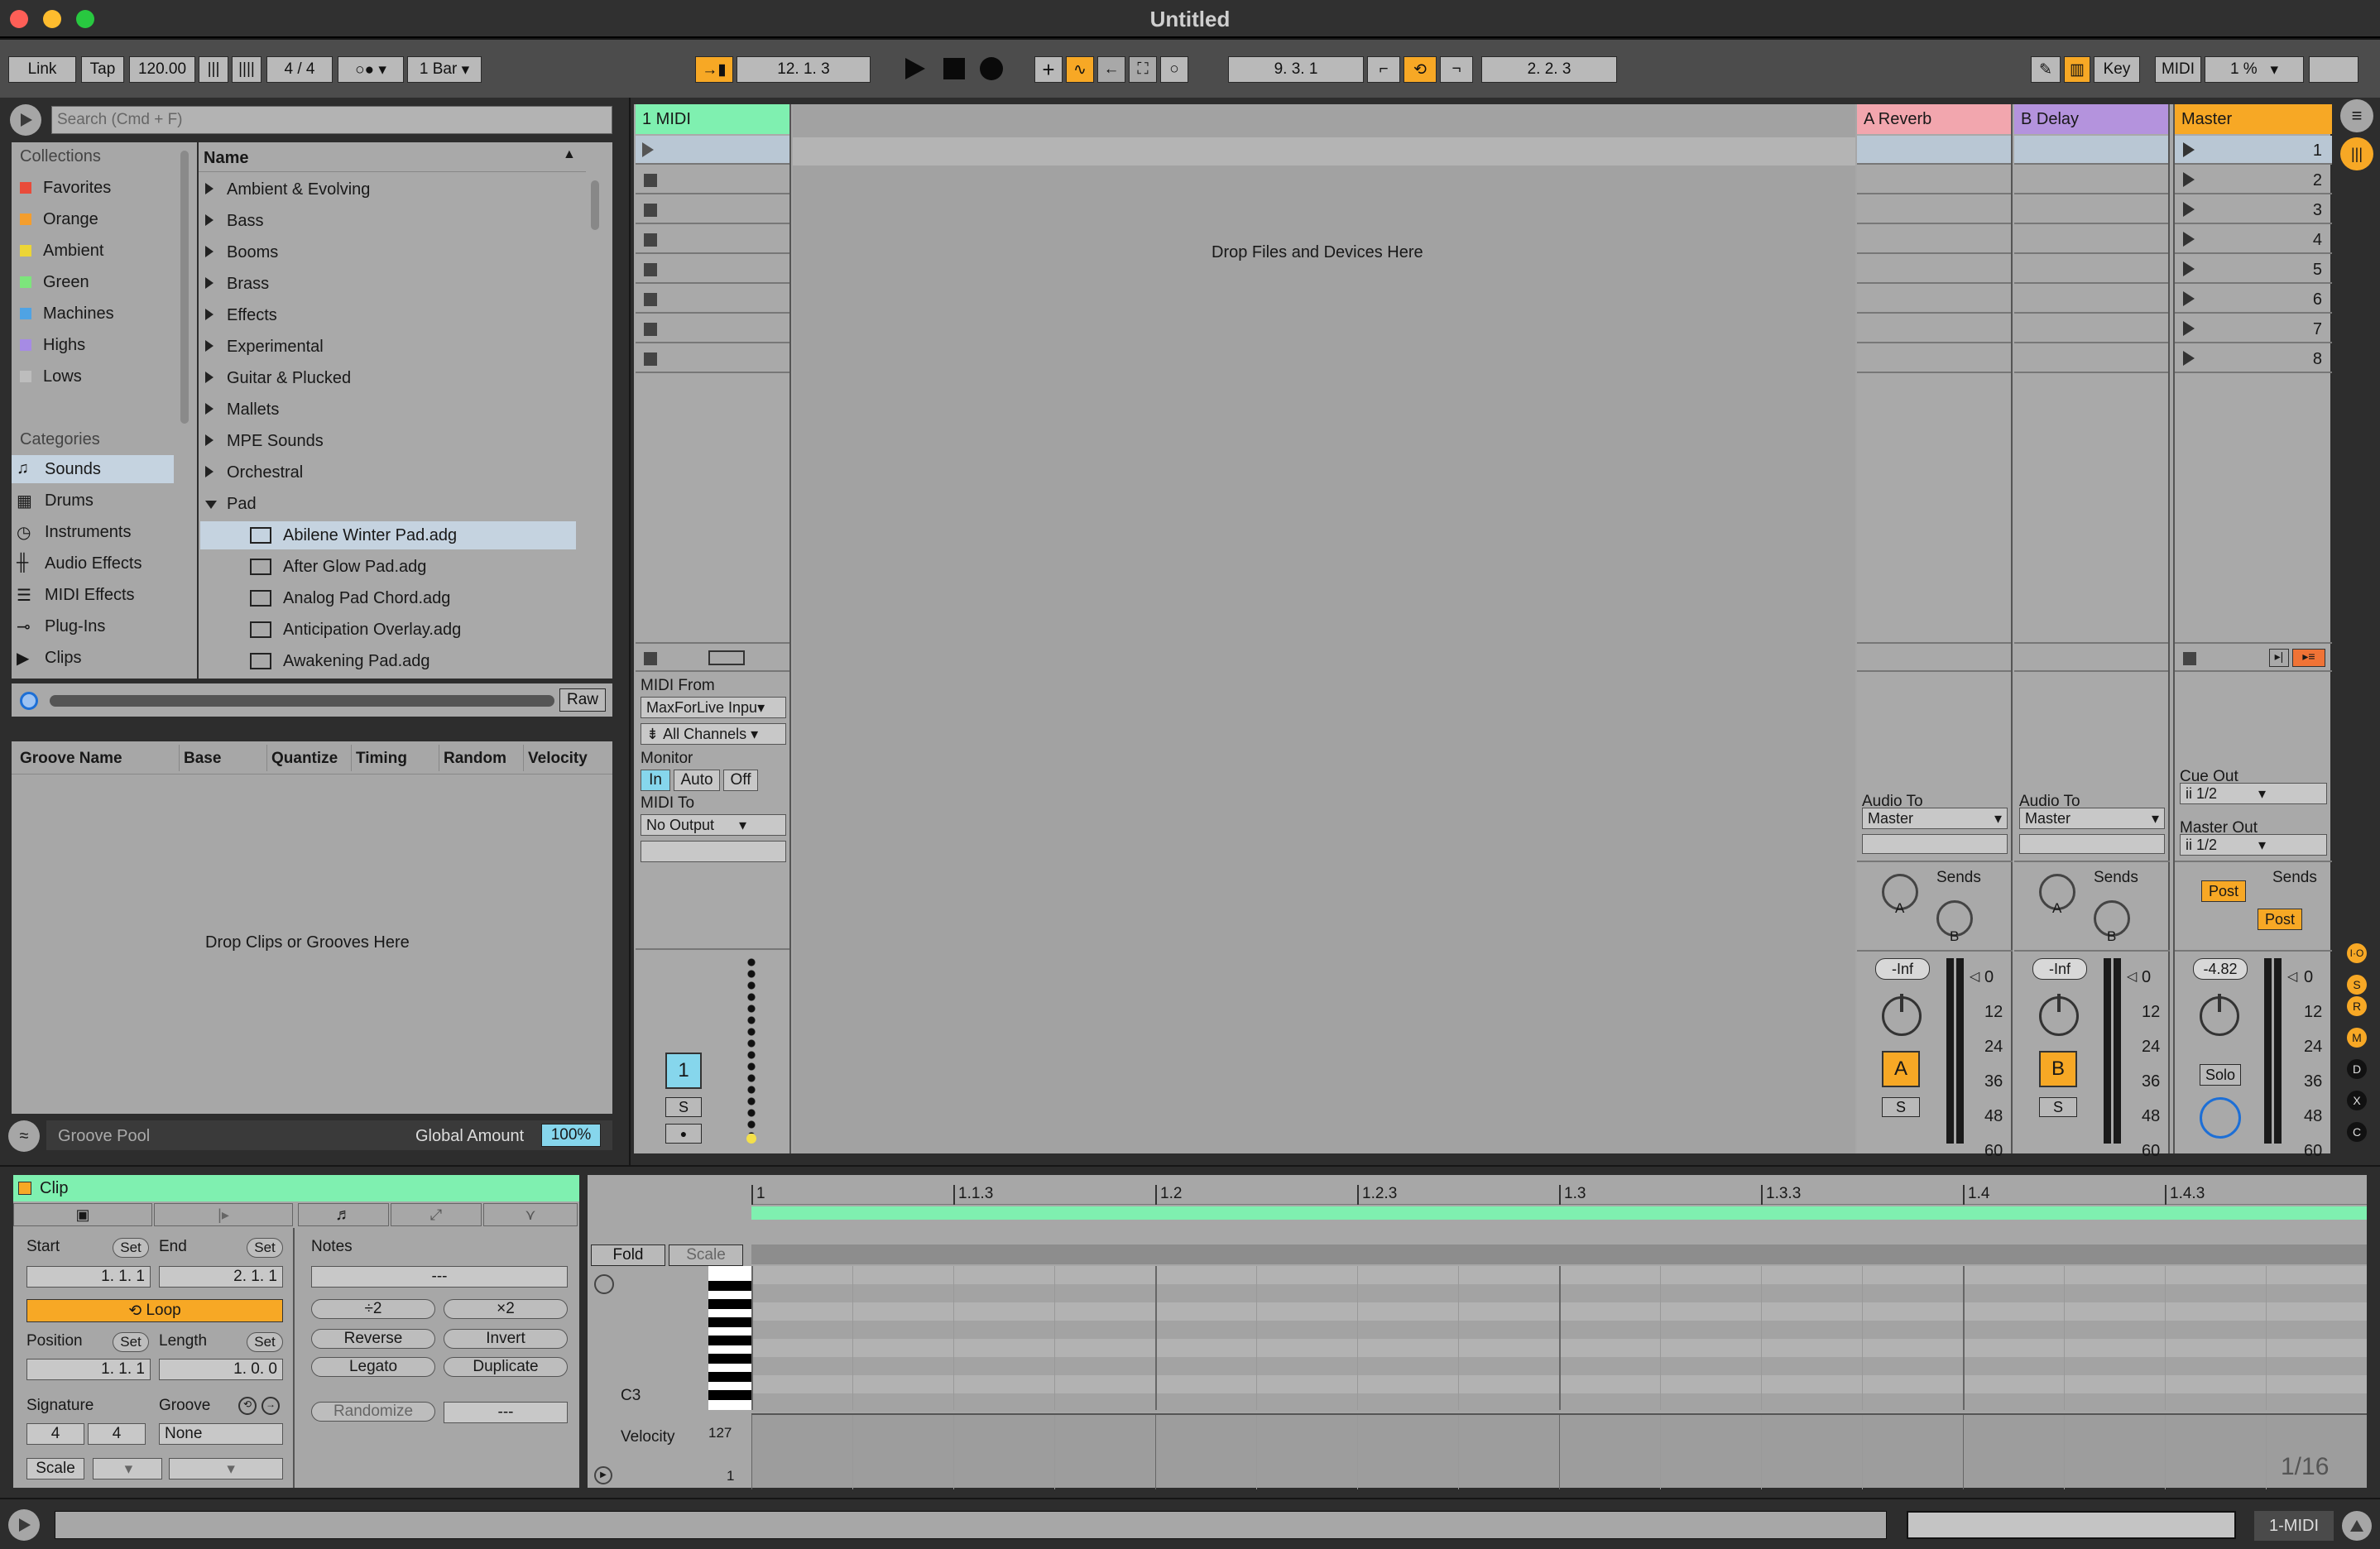  What do you see at coordinates (2117, 69) in the screenshot?
I see `key-map-button: Key` at bounding box center [2117, 69].